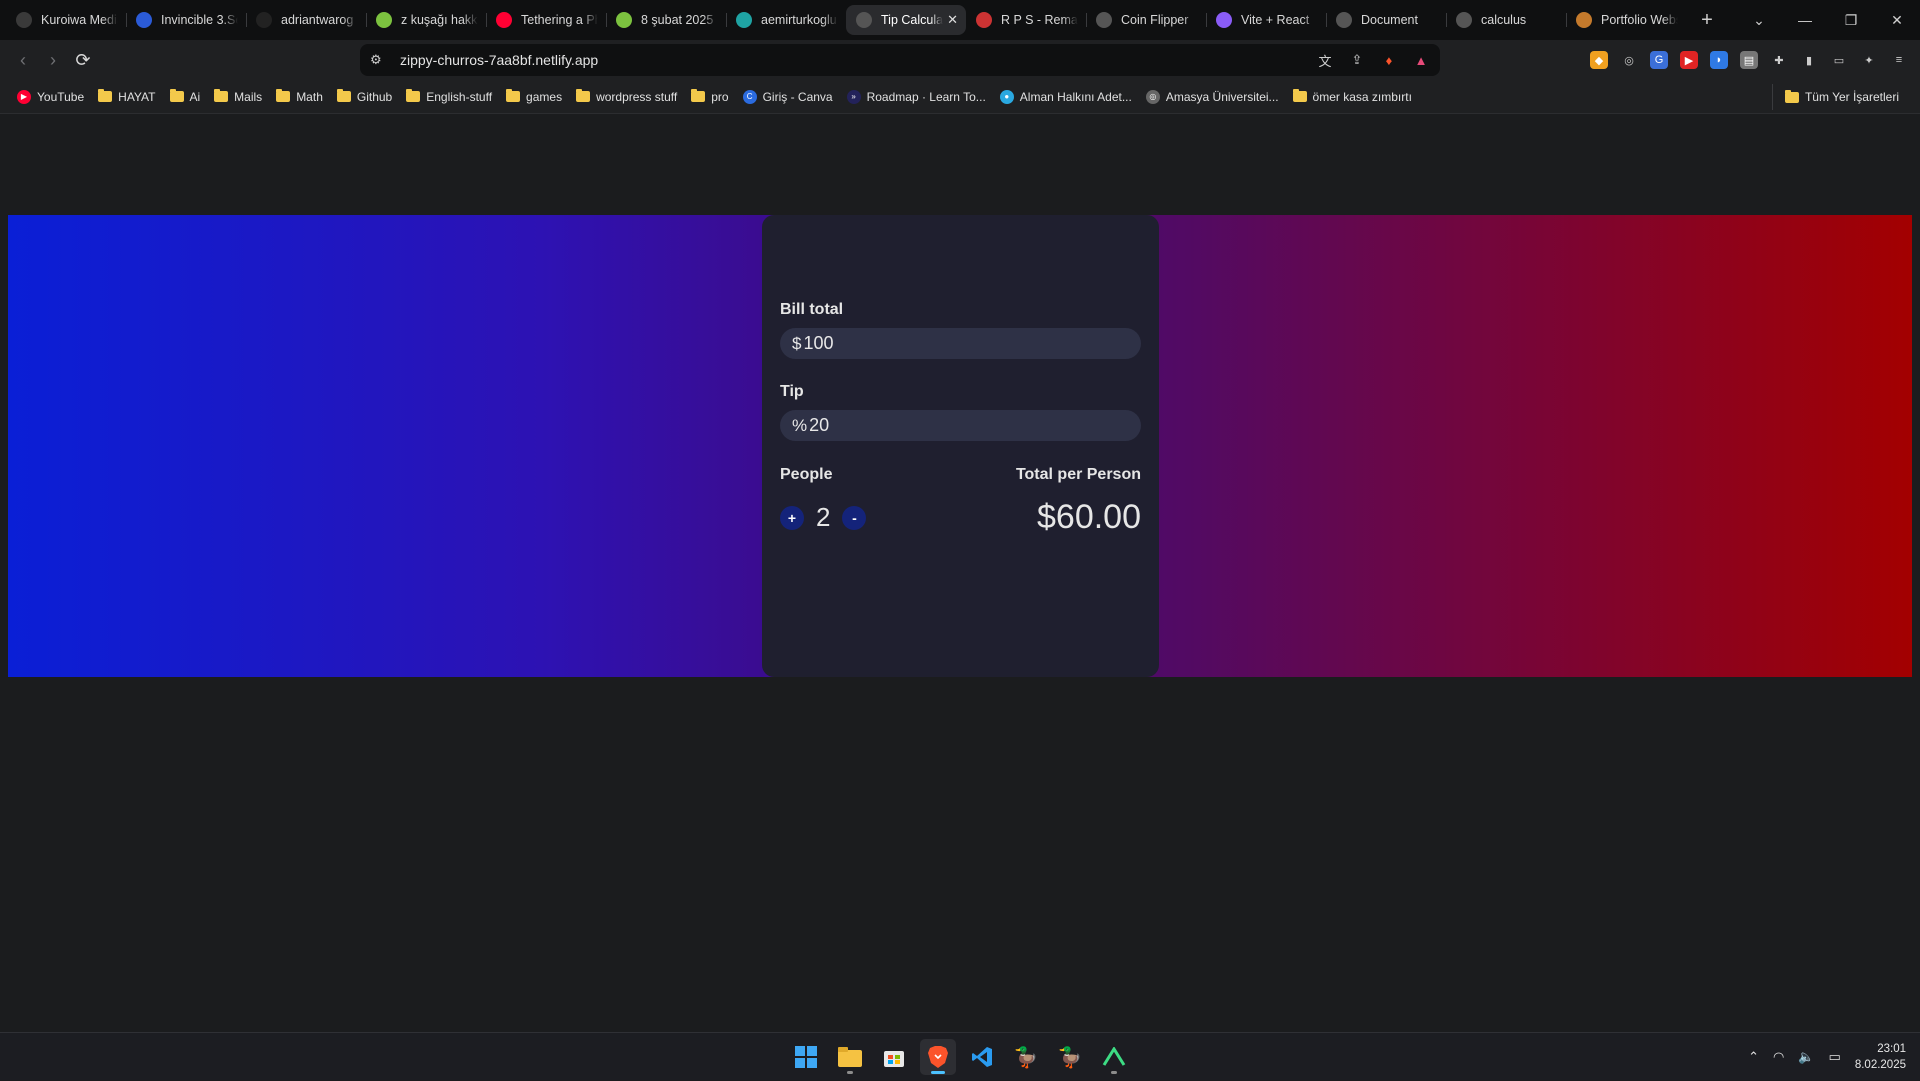 The width and height of the screenshot is (1920, 1081). Describe the element at coordinates (299, 97) in the screenshot. I see `bookmark-folder: Math` at that location.